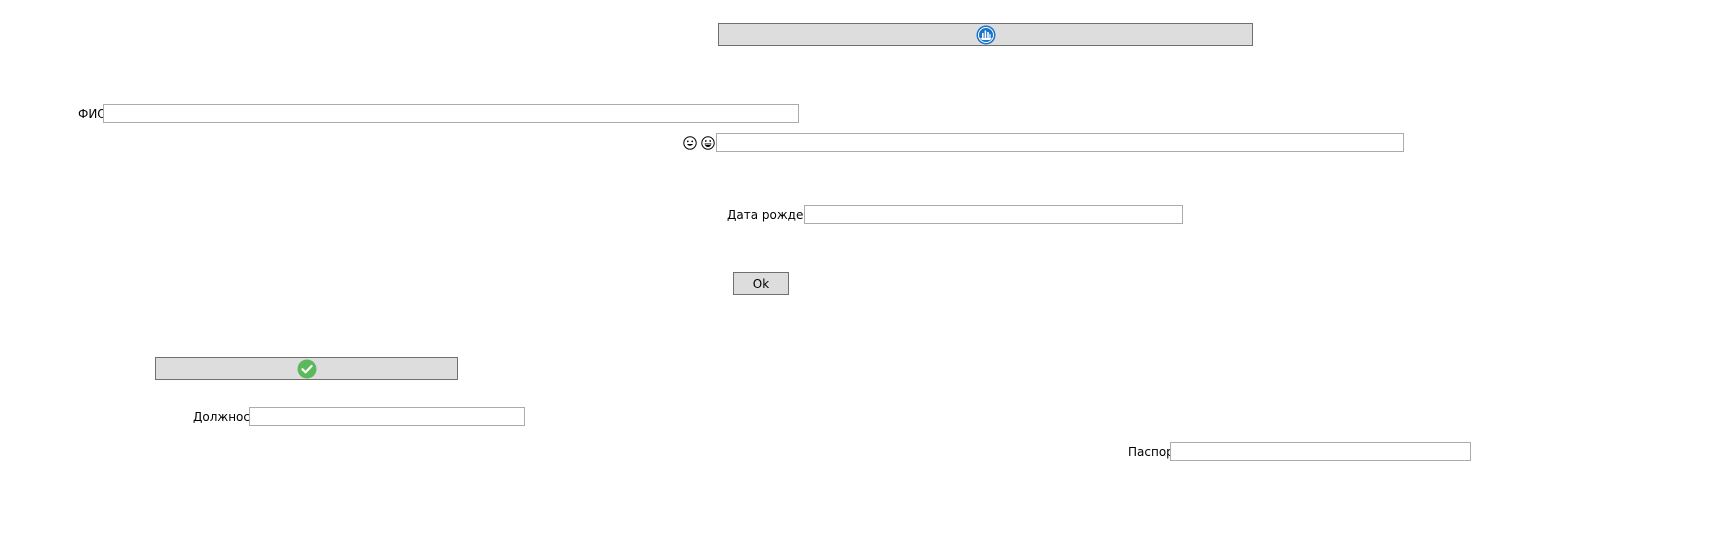  Describe the element at coordinates (387, 416) in the screenshot. I see `position-input` at that location.